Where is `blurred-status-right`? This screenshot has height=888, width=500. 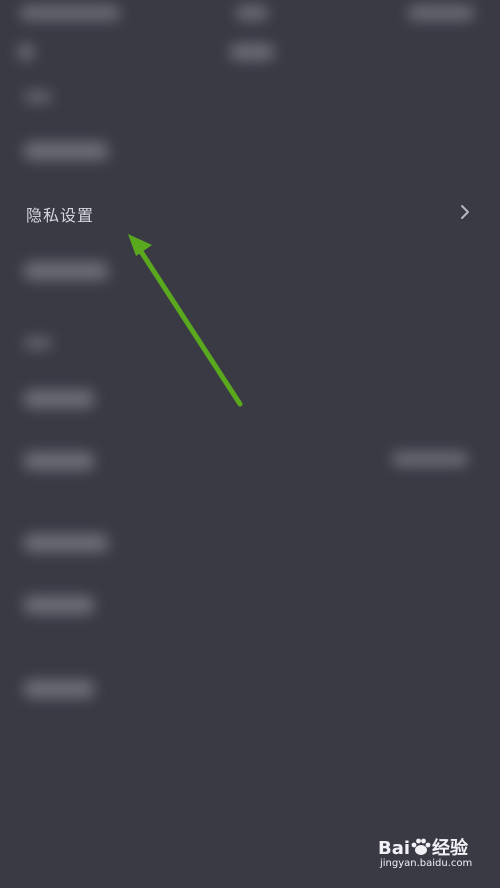 blurred-status-right is located at coordinates (441, 13).